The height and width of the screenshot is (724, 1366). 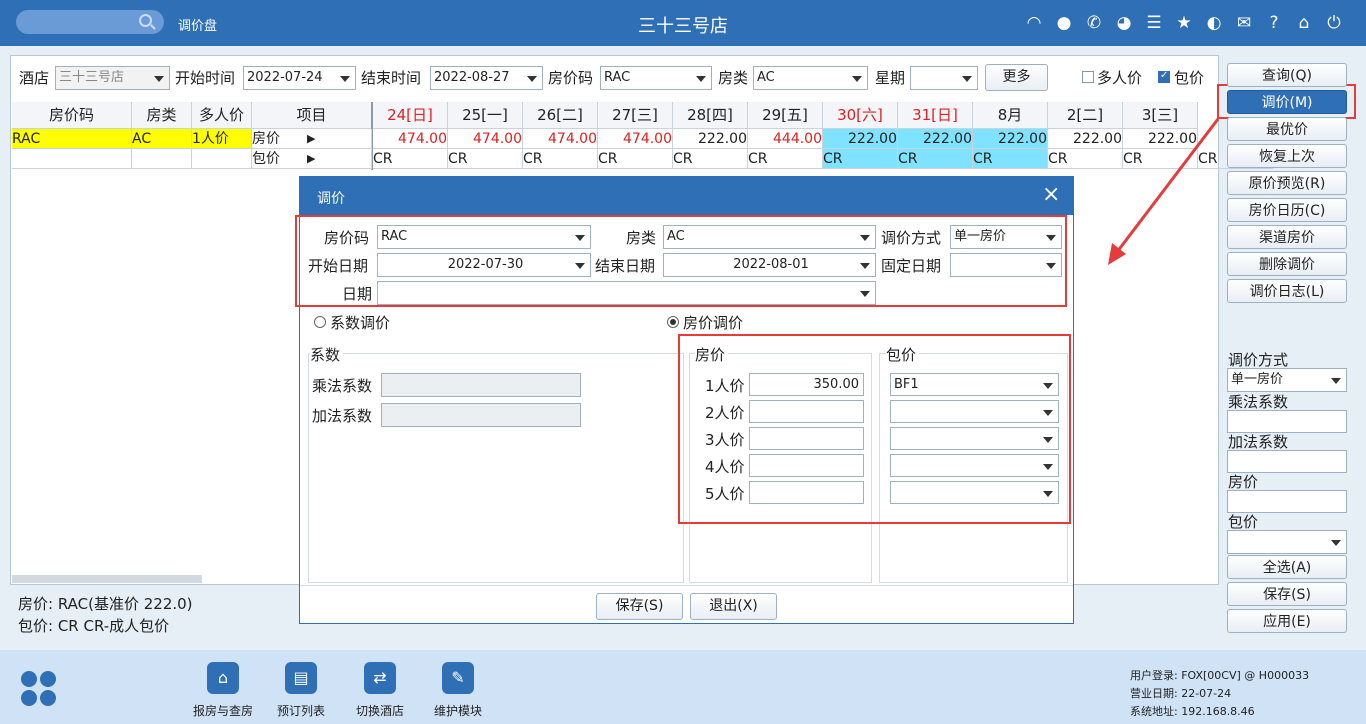 What do you see at coordinates (1006, 237) in the screenshot?
I see `dlg-method-select: 单一房价` at bounding box center [1006, 237].